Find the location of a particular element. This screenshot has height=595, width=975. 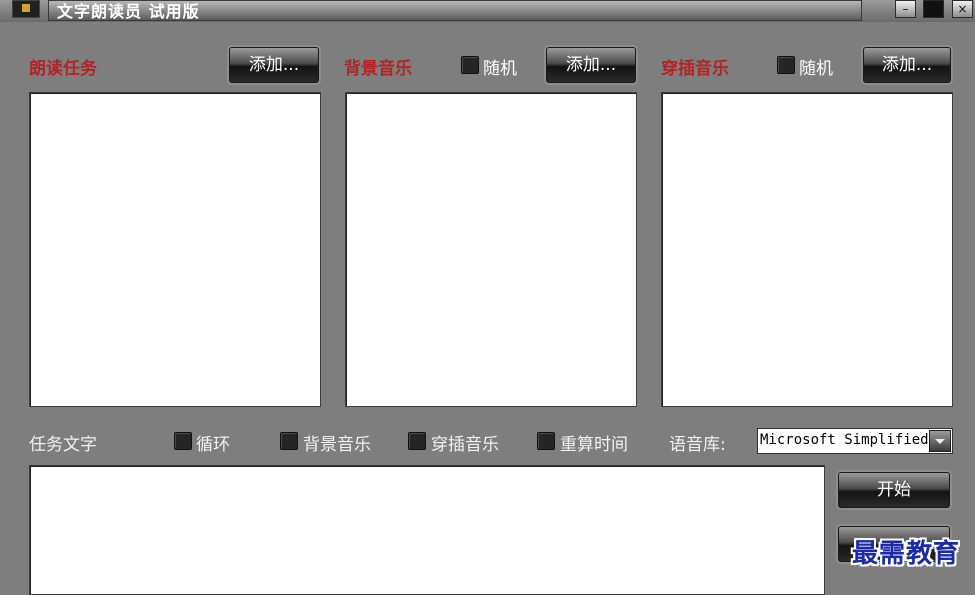

voice-library-value: Microsoft Simplified Chinese is located at coordinates (844, 440).